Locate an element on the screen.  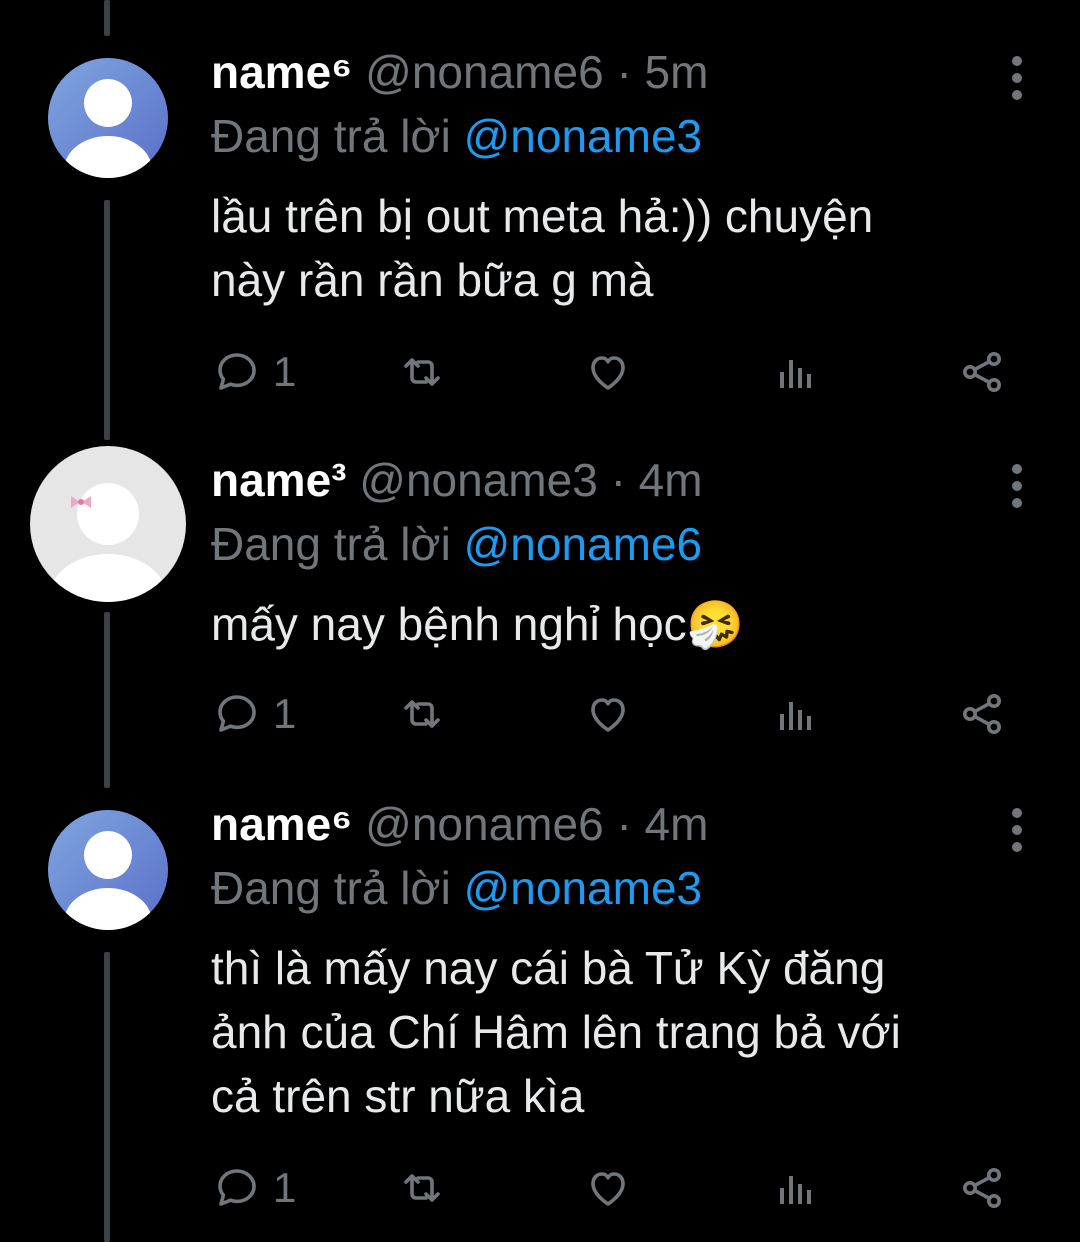
text-line: mấy nay bệnh nghỉ học🤧 is located at coordinates (477, 624).